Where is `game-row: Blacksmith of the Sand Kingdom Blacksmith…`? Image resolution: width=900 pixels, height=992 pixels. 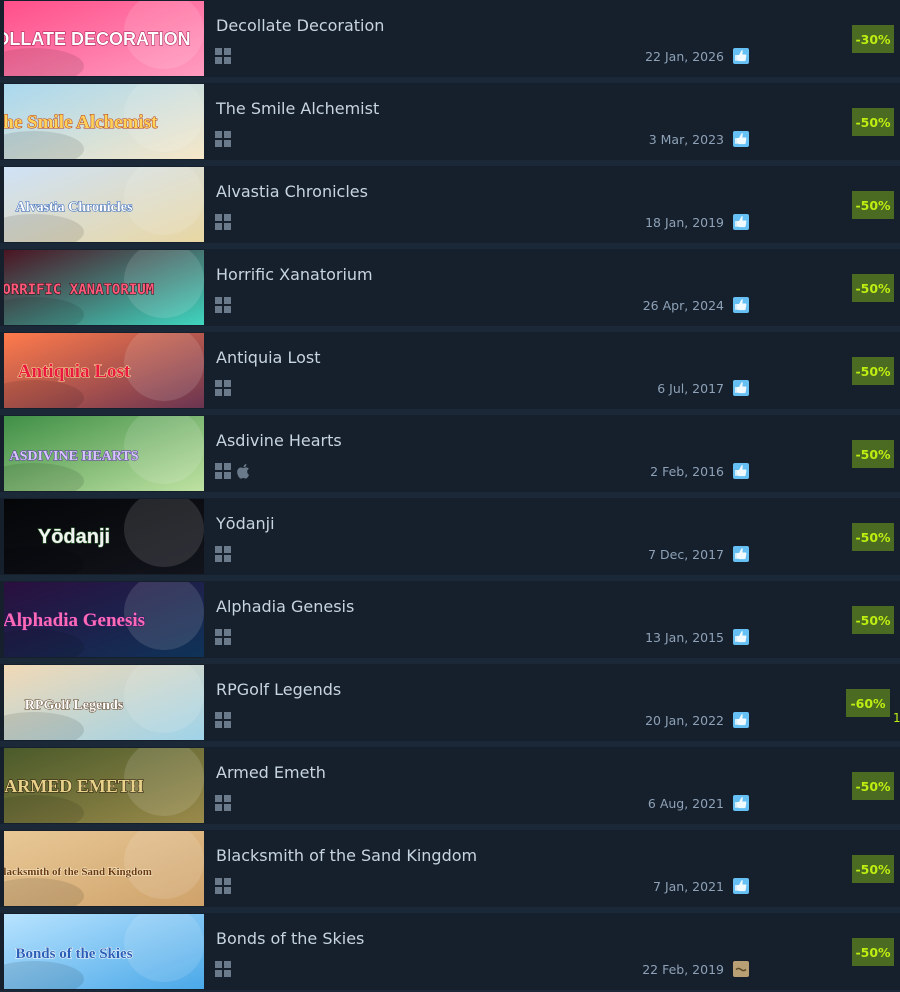 game-row: Blacksmith of the Sand Kingdom Blacksmith… is located at coordinates (450, 868).